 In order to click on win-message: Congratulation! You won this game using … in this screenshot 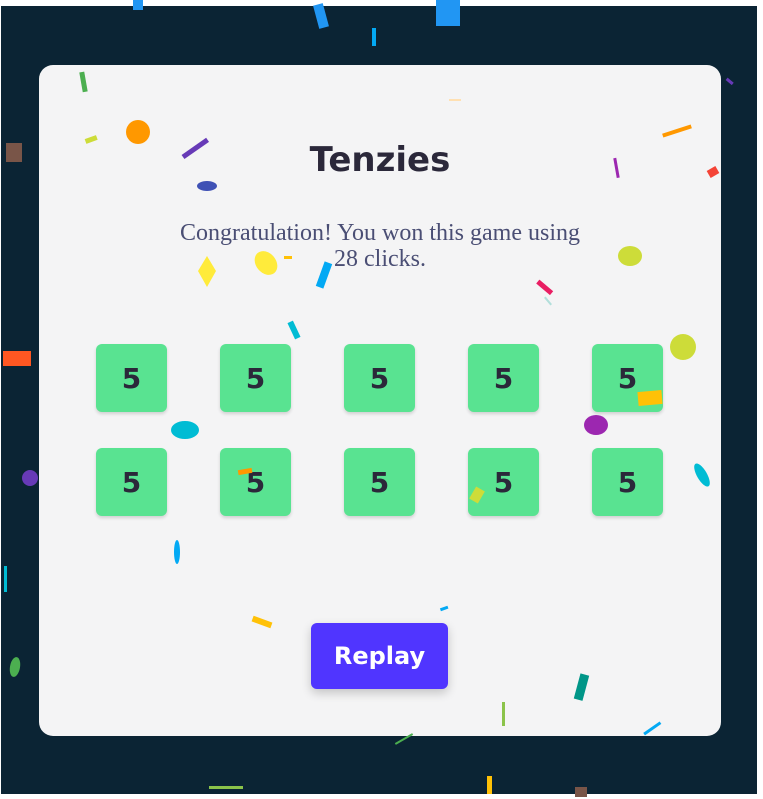, I will do `click(380, 246)`.